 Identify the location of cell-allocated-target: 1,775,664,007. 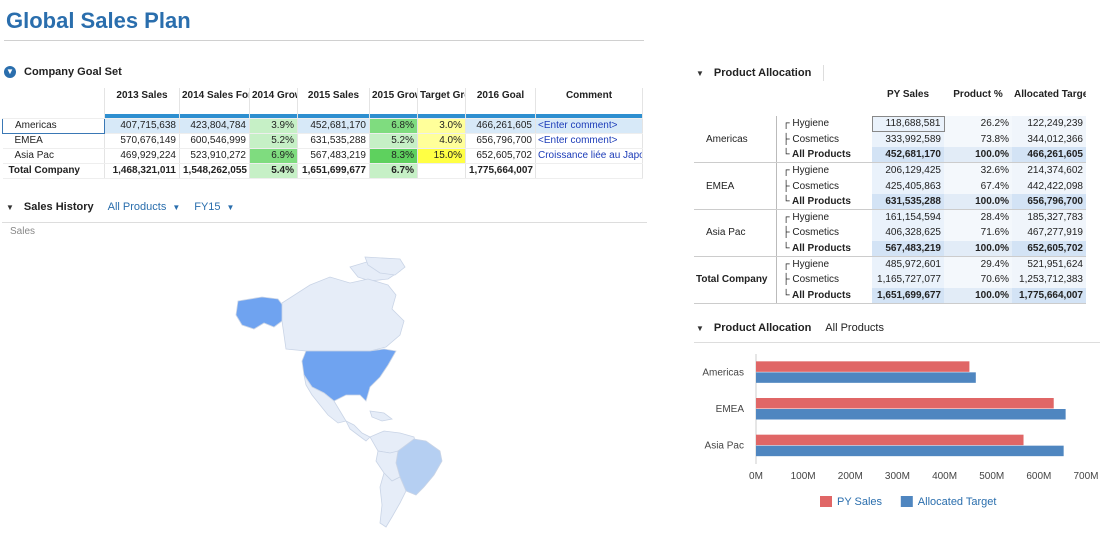
(1049, 295).